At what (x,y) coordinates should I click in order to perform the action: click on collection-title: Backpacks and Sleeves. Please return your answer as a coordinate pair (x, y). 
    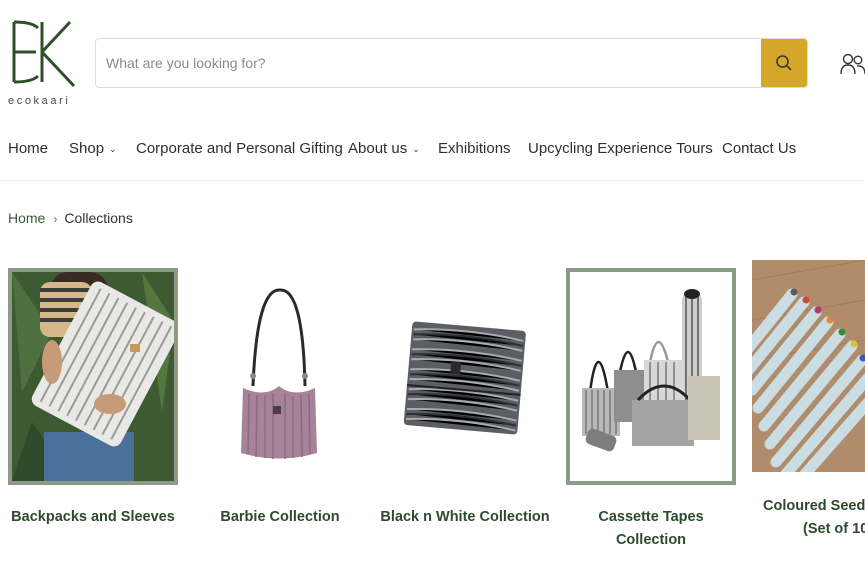
    Looking at the image, I should click on (93, 517).